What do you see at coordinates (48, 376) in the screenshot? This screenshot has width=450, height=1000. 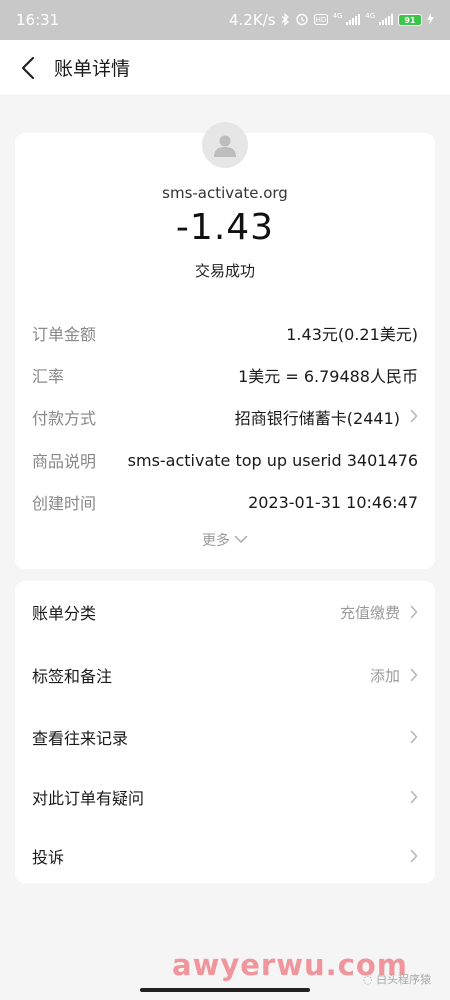 I see `detail-label: 汇率` at bounding box center [48, 376].